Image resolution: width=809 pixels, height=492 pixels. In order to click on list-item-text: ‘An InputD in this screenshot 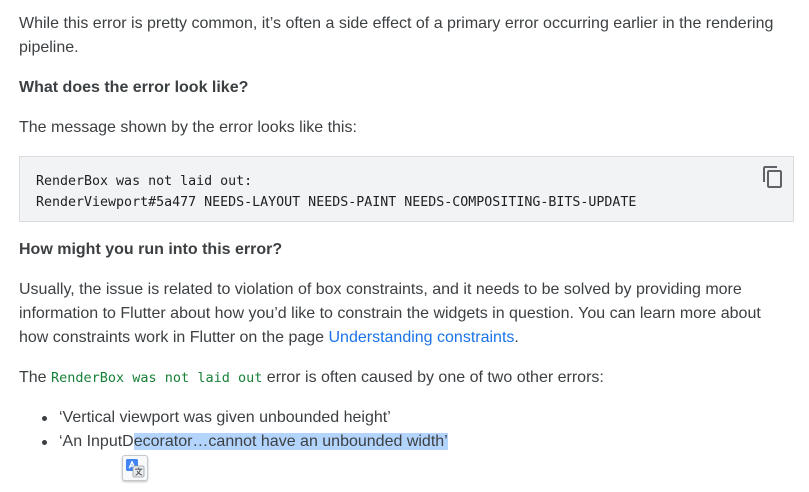, I will do `click(96, 441)`.